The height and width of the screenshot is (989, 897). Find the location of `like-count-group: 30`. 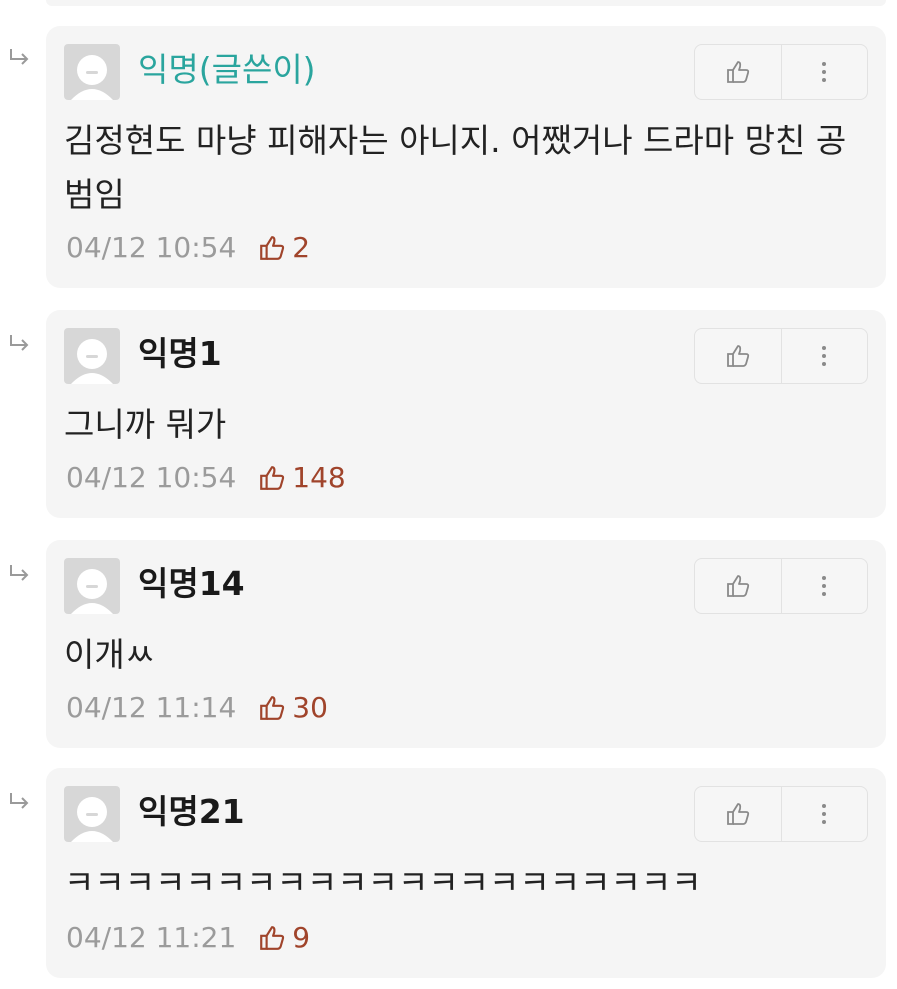

like-count-group: 30 is located at coordinates (293, 708).